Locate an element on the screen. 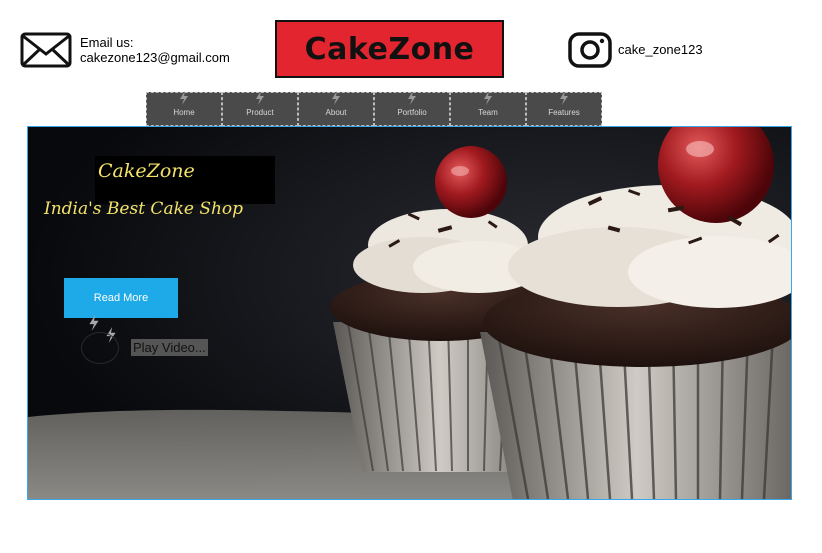 This screenshot has height=553, width=822. nav-item-portfolio: Portfolio is located at coordinates (412, 108).